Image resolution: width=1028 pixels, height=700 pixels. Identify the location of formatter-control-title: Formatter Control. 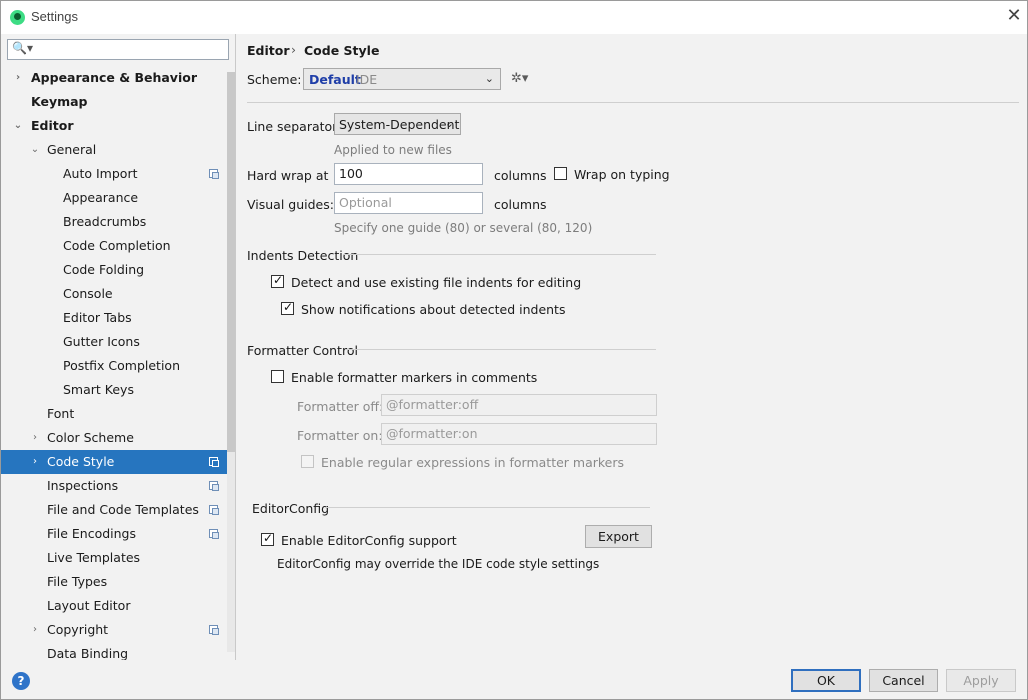
(302, 350).